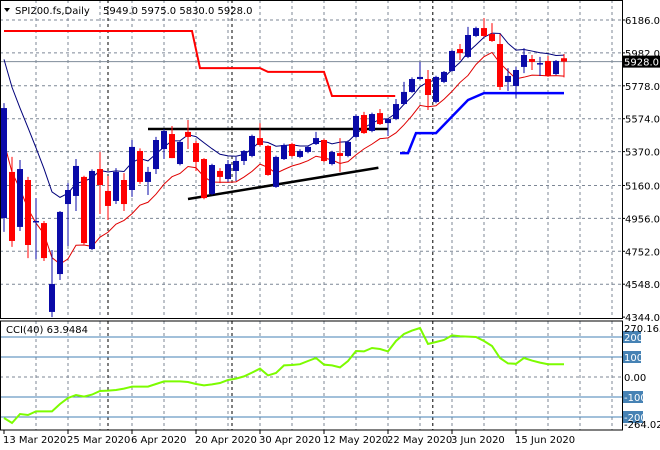 The image size is (660, 450). I want to click on cci-level-label: -100, so click(635, 398).